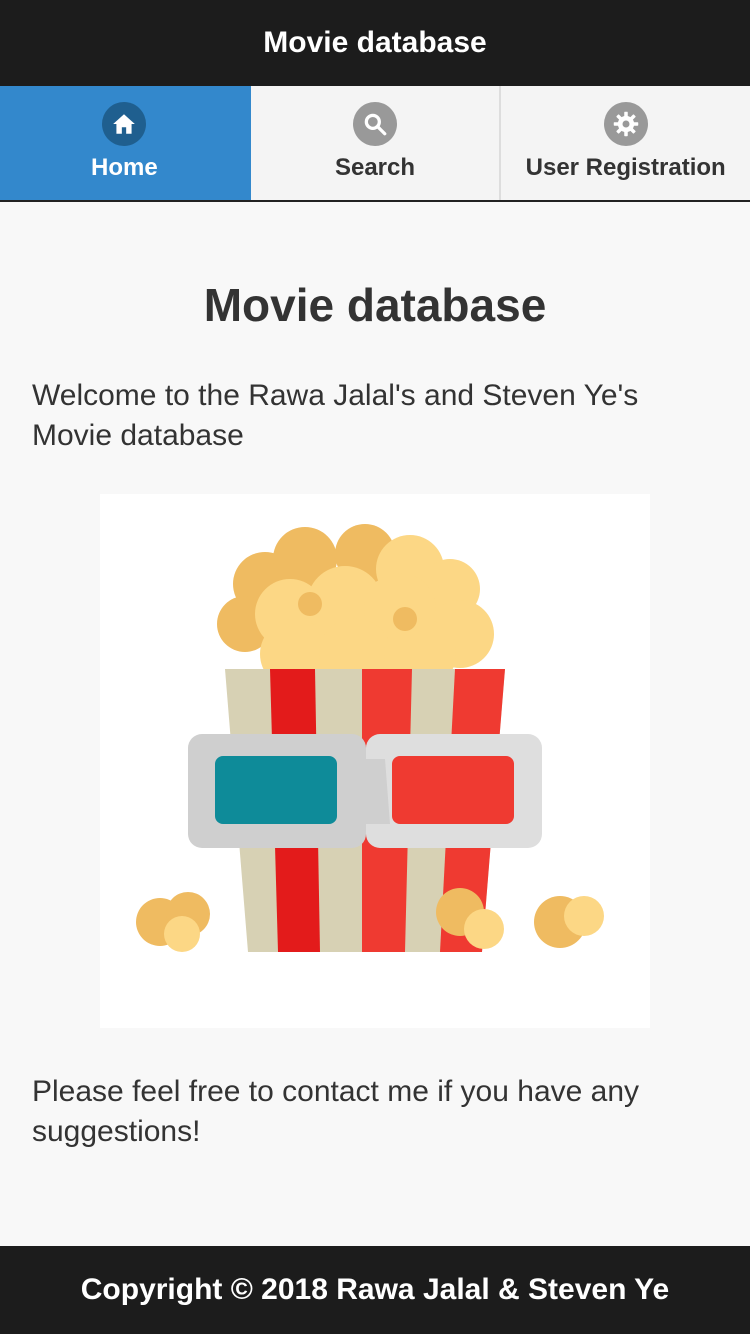 The image size is (750, 1334). I want to click on app-header: Movie database, so click(375, 43).